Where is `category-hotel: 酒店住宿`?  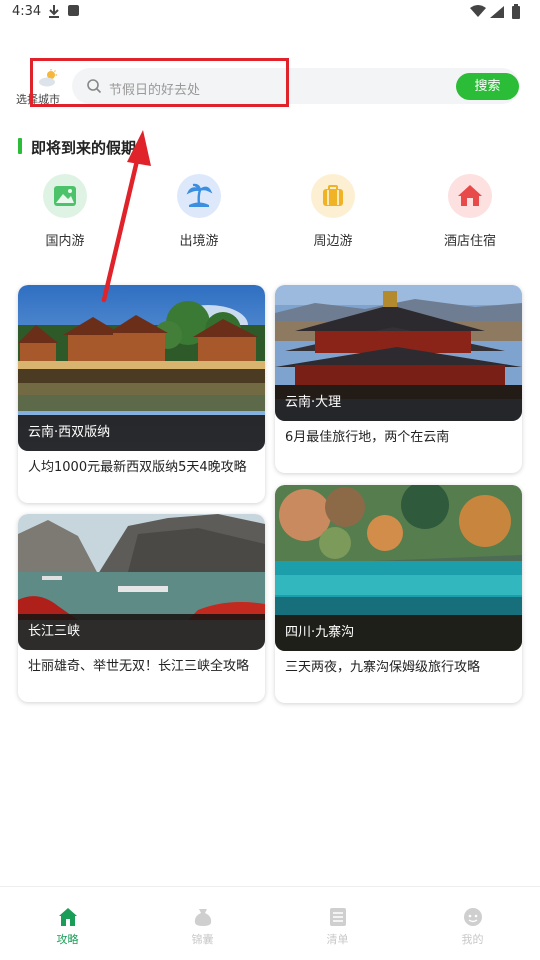
category-hotel: 酒店住宿 is located at coordinates (470, 212).